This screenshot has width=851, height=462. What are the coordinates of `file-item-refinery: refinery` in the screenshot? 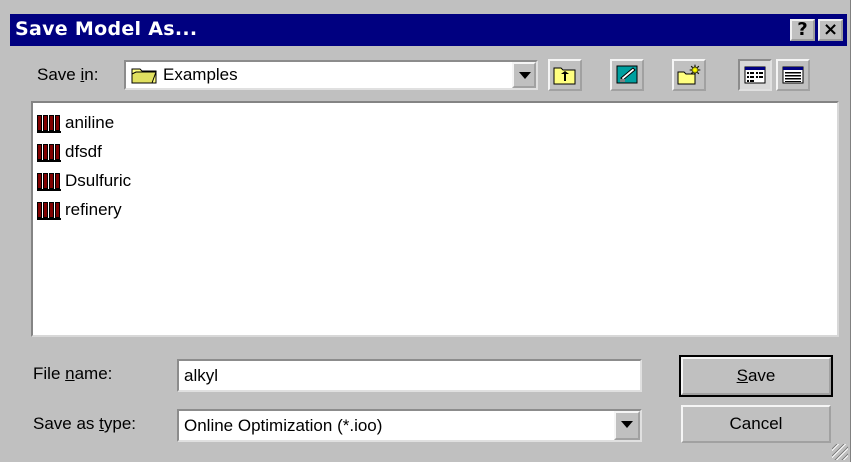 It's located at (79, 210).